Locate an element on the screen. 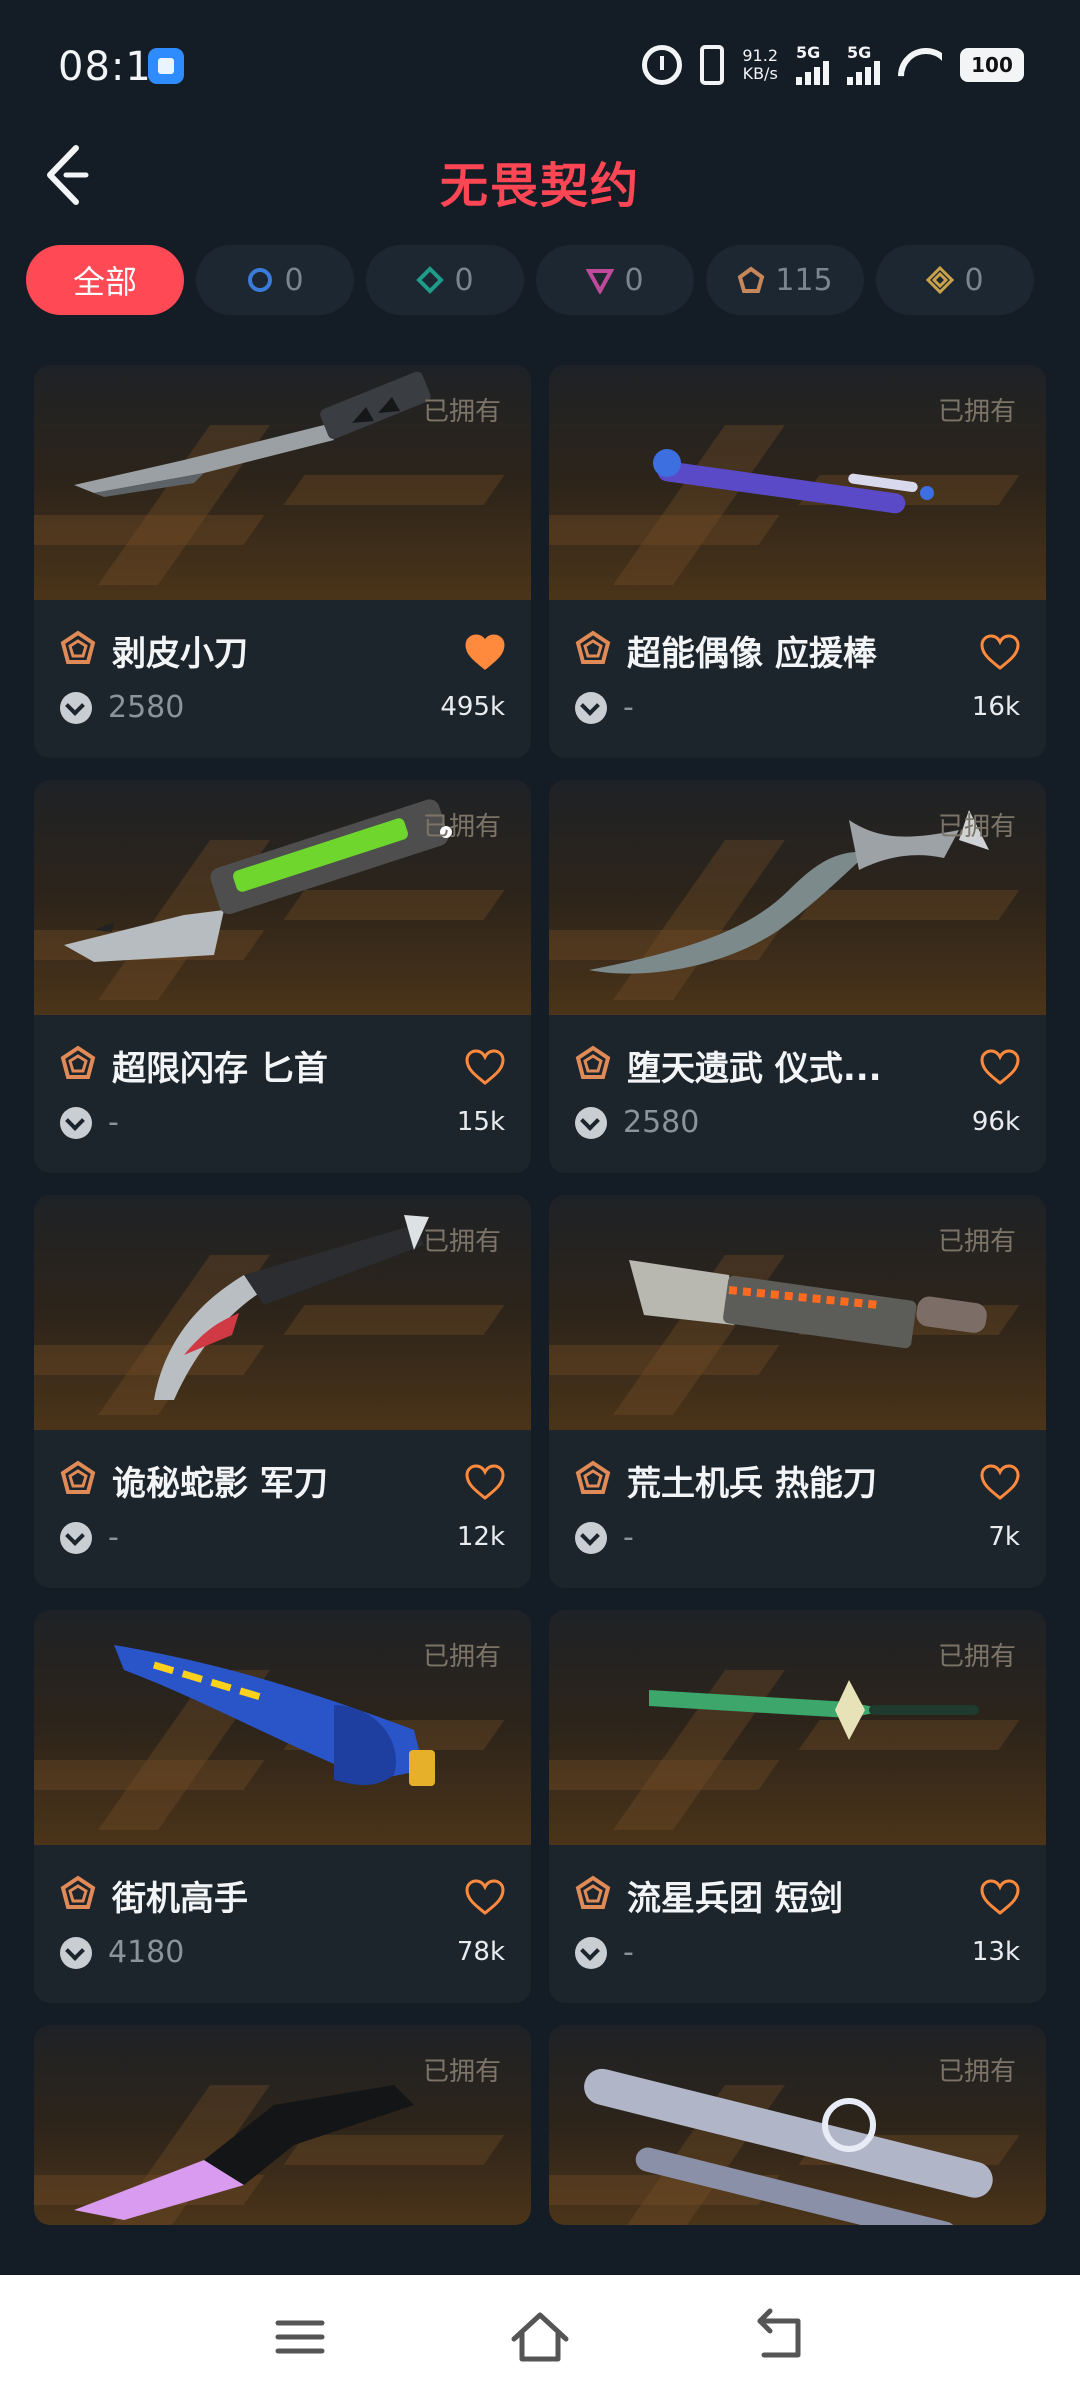  back-nav-button is located at coordinates (780, 2337).